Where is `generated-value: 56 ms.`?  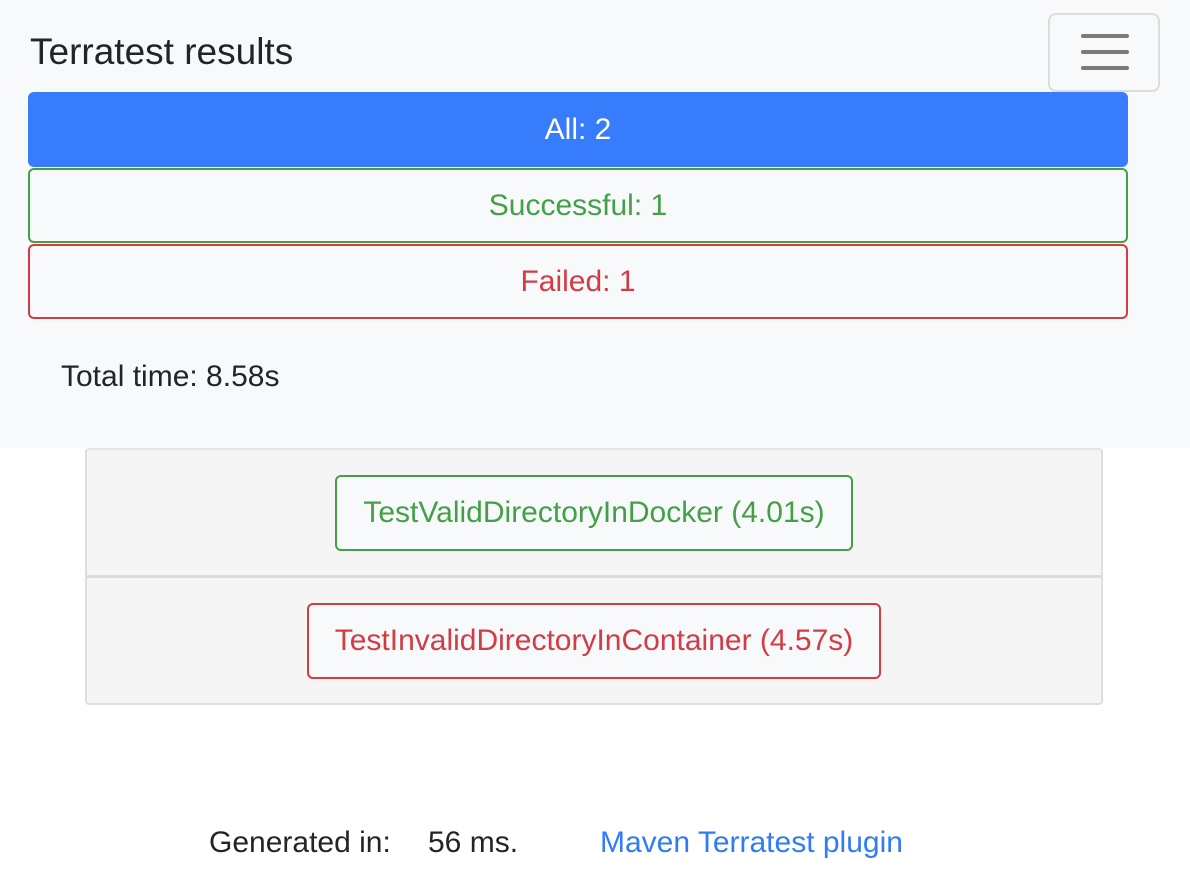 generated-value: 56 ms. is located at coordinates (473, 842).